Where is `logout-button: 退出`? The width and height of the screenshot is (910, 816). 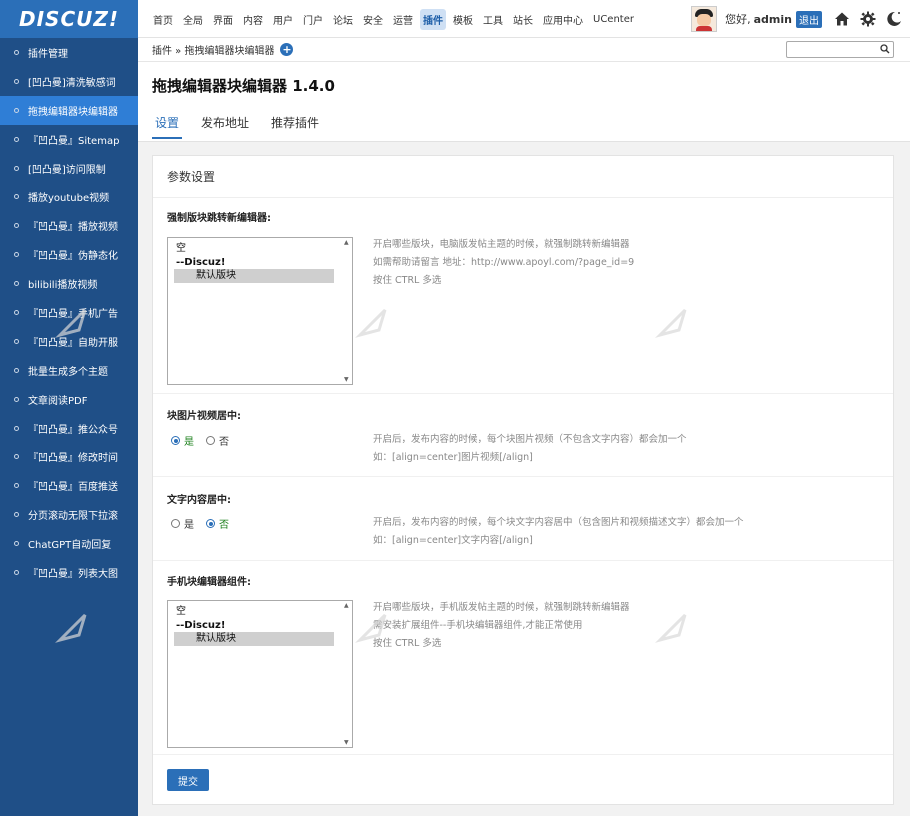
logout-button: 退出 is located at coordinates (809, 19).